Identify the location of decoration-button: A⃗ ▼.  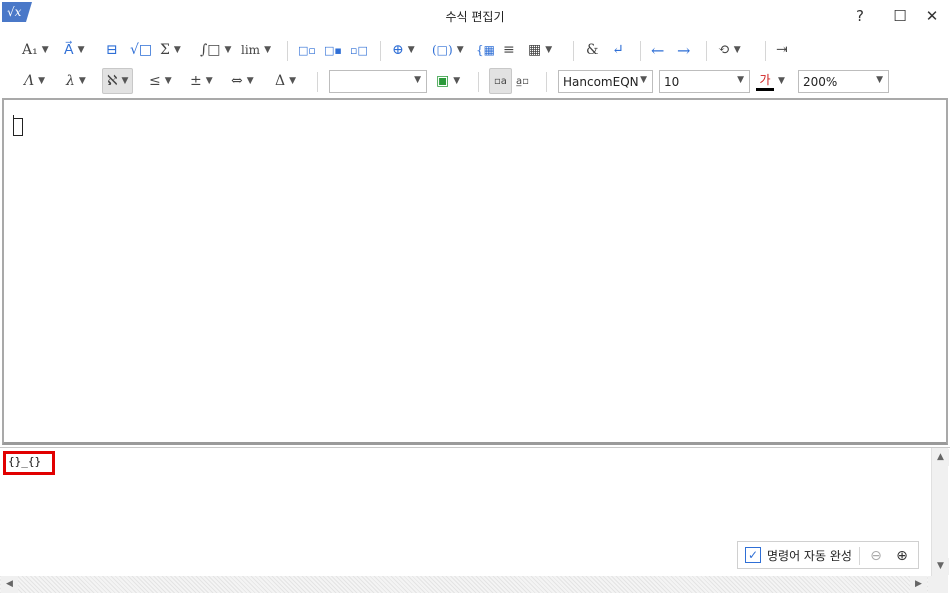
(74, 50).